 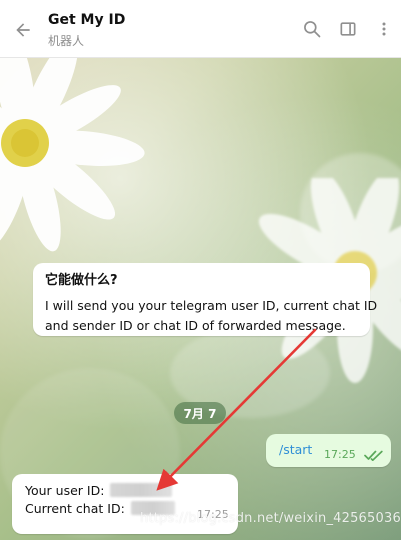 I want to click on date-separator: 7月 7, so click(x=200, y=413).